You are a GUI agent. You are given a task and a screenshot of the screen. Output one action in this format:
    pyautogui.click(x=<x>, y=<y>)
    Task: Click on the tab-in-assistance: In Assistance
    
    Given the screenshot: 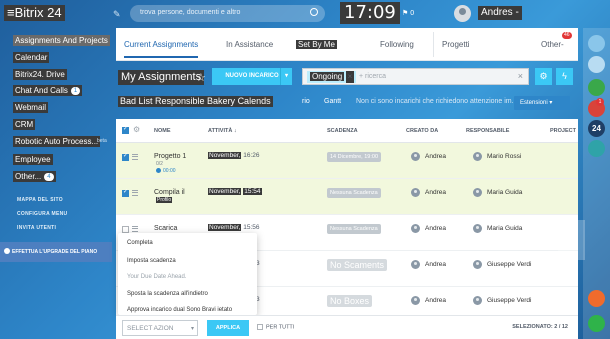 What is the action you would take?
    pyautogui.click(x=249, y=44)
    